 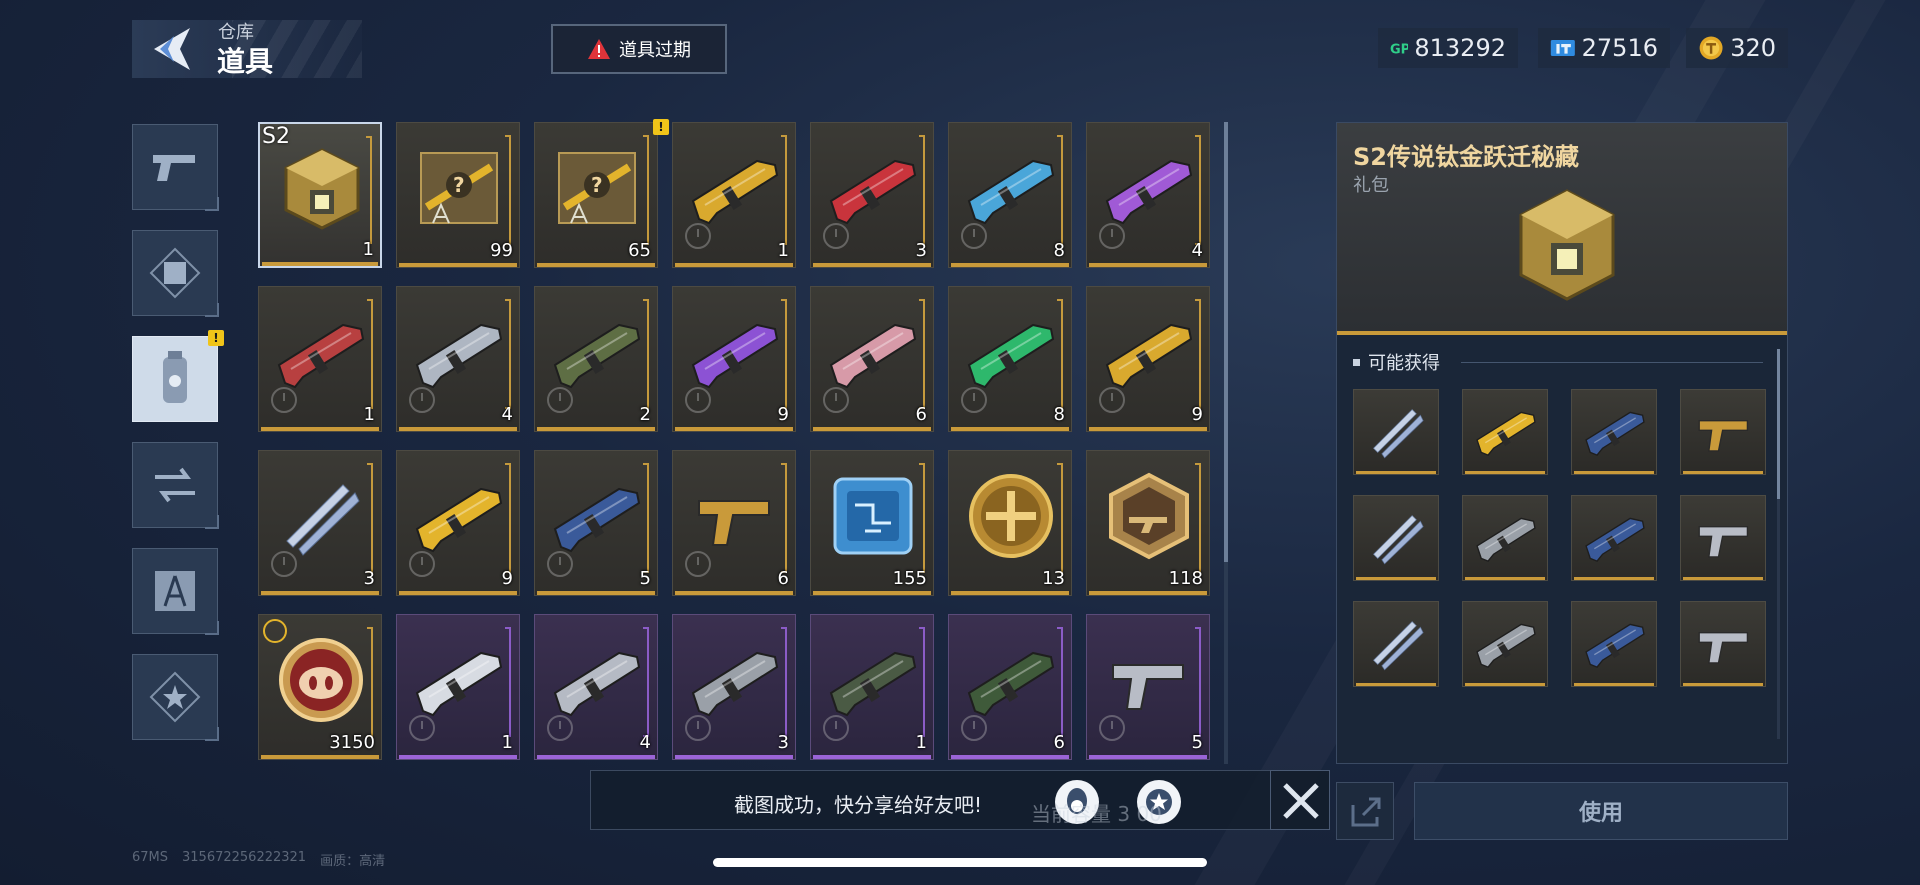 I want to click on knives-icon, so click(x=1397, y=431).